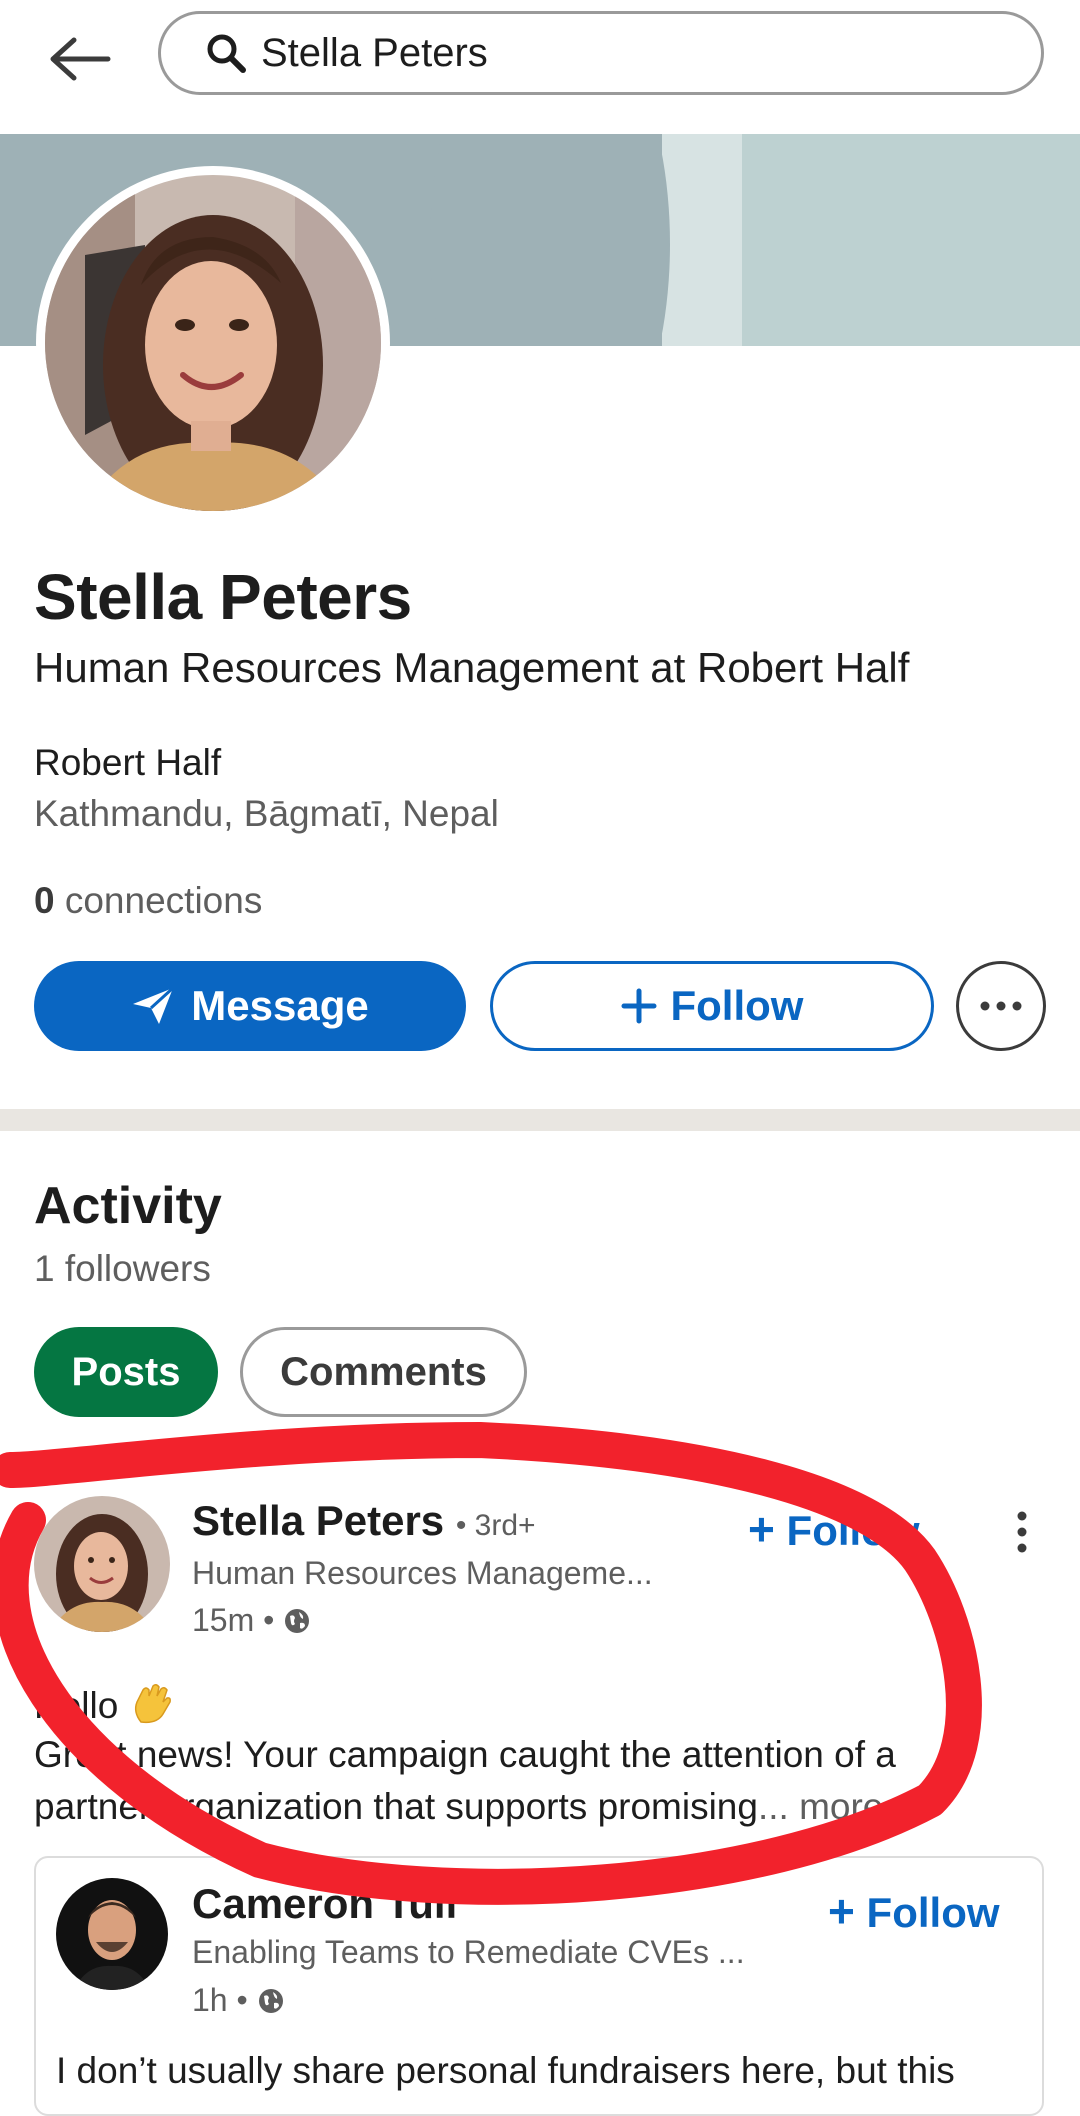 Image resolution: width=1080 pixels, height=2116 pixels. I want to click on profile-photo, so click(213, 343).